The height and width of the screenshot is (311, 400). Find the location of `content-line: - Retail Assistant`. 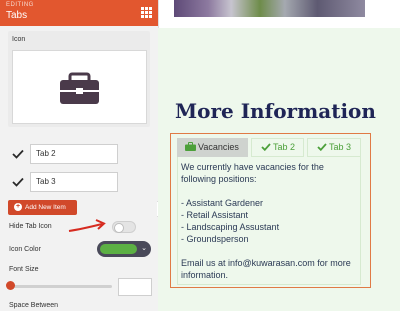

content-line: - Retail Assistant is located at coordinates (215, 215).